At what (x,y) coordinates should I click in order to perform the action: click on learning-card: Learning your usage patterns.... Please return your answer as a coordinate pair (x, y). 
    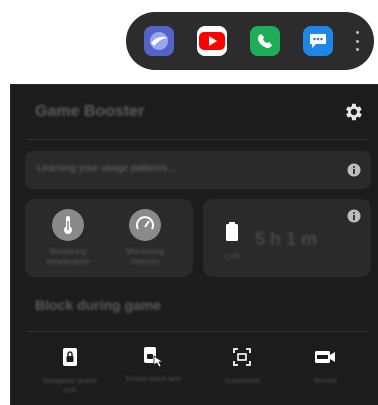
    Looking at the image, I should click on (198, 170).